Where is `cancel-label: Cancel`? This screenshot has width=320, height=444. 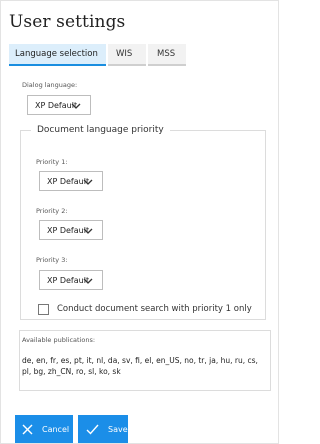
cancel-label: Cancel is located at coordinates (56, 429).